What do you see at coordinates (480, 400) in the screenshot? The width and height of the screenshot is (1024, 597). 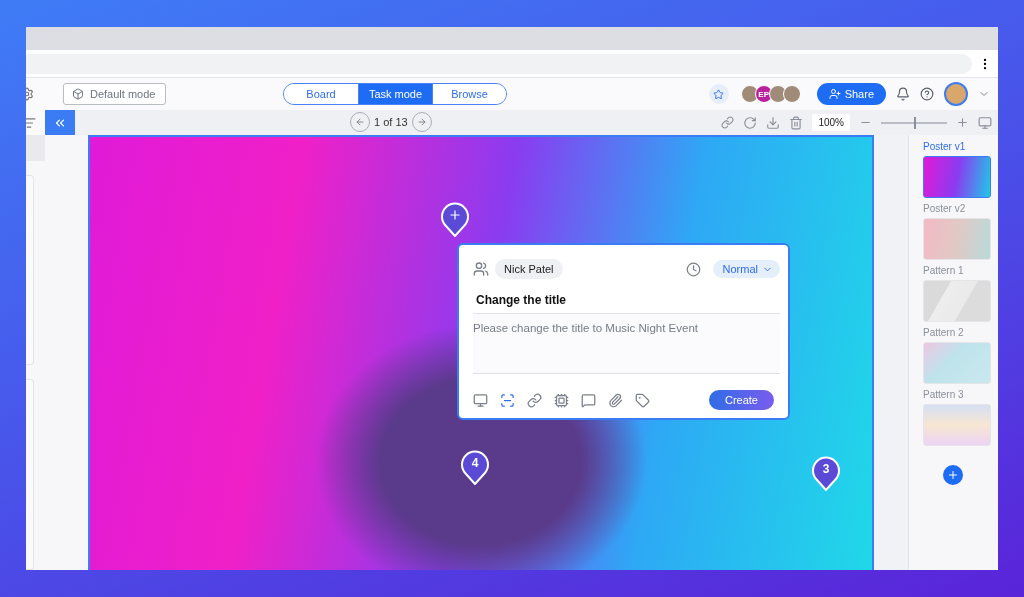 I see `monitor-icon` at bounding box center [480, 400].